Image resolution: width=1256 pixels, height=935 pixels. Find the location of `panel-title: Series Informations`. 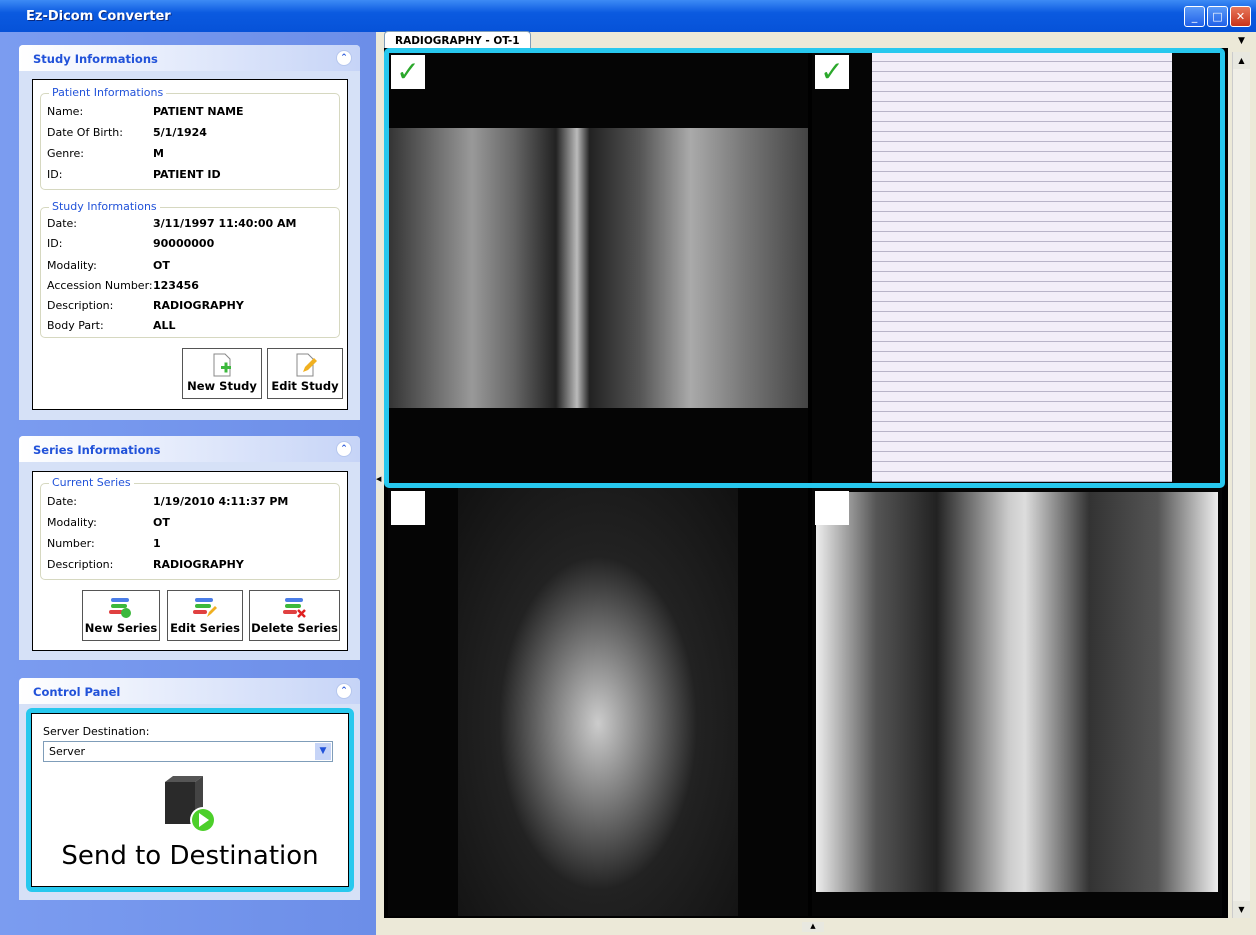

panel-title: Series Informations is located at coordinates (97, 450).